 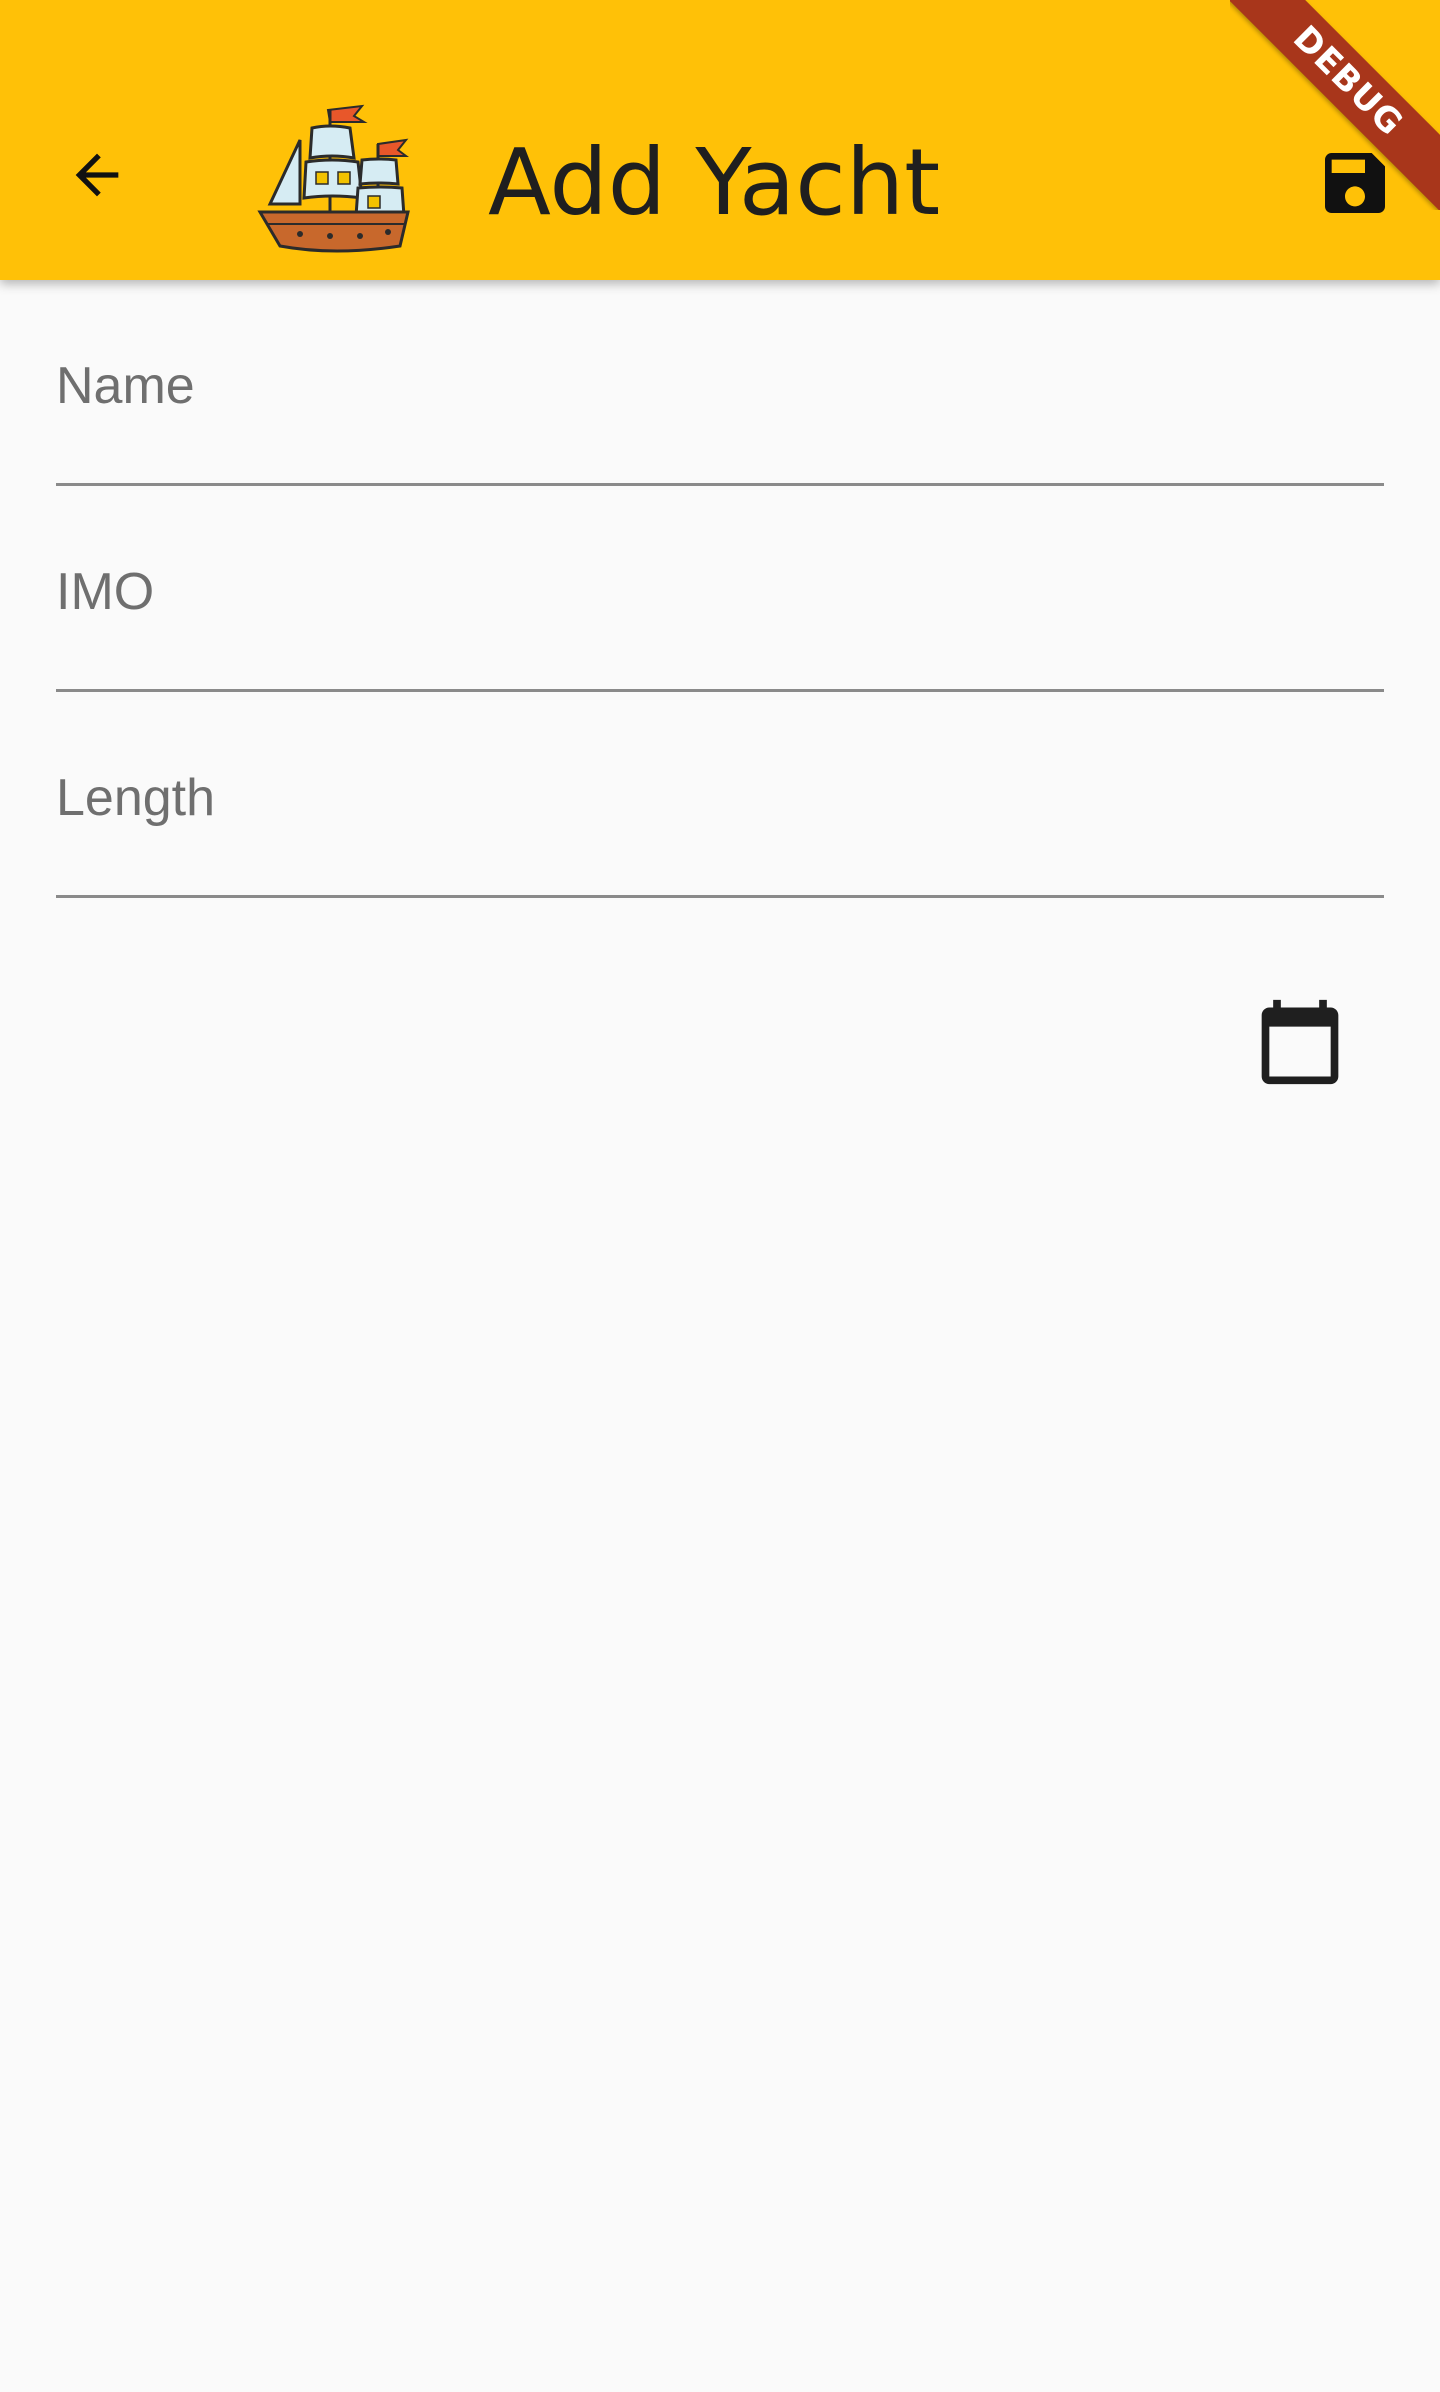 I want to click on date-picker-button, so click(x=1300, y=1042).